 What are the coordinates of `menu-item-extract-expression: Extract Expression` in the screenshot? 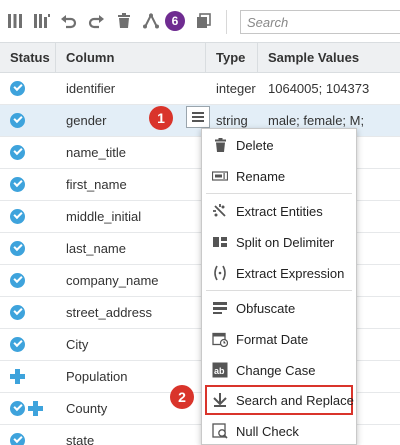 It's located at (279, 273).